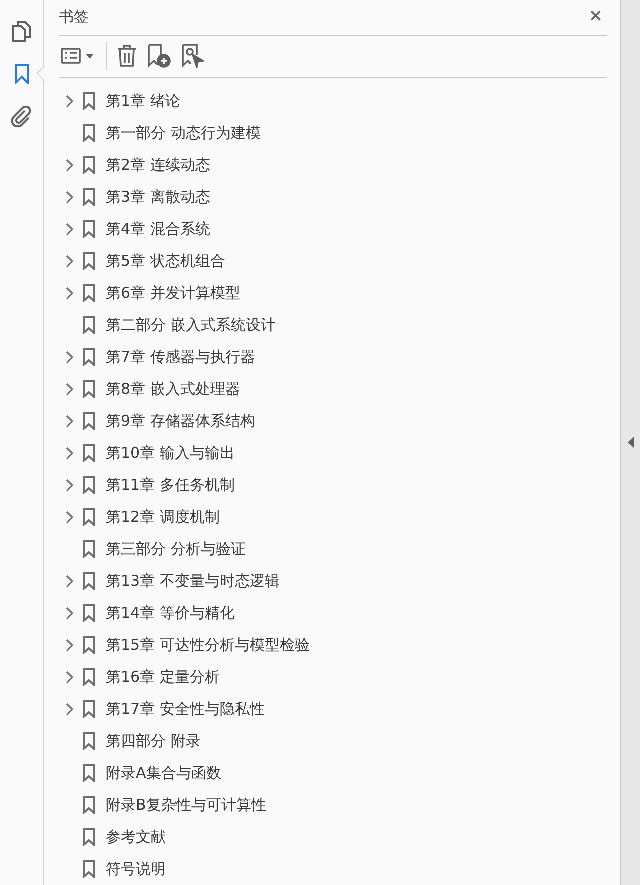 This screenshot has width=640, height=885. What do you see at coordinates (158, 197) in the screenshot?
I see `bookmark-item: 第3章 离散动态` at bounding box center [158, 197].